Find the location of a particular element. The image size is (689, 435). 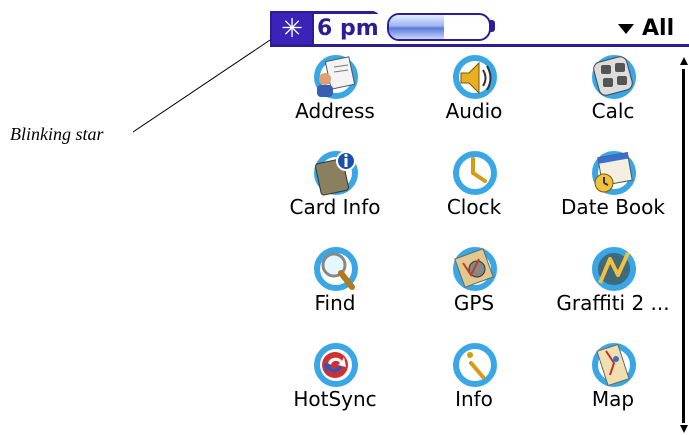

scroll-track is located at coordinates (683, 246).